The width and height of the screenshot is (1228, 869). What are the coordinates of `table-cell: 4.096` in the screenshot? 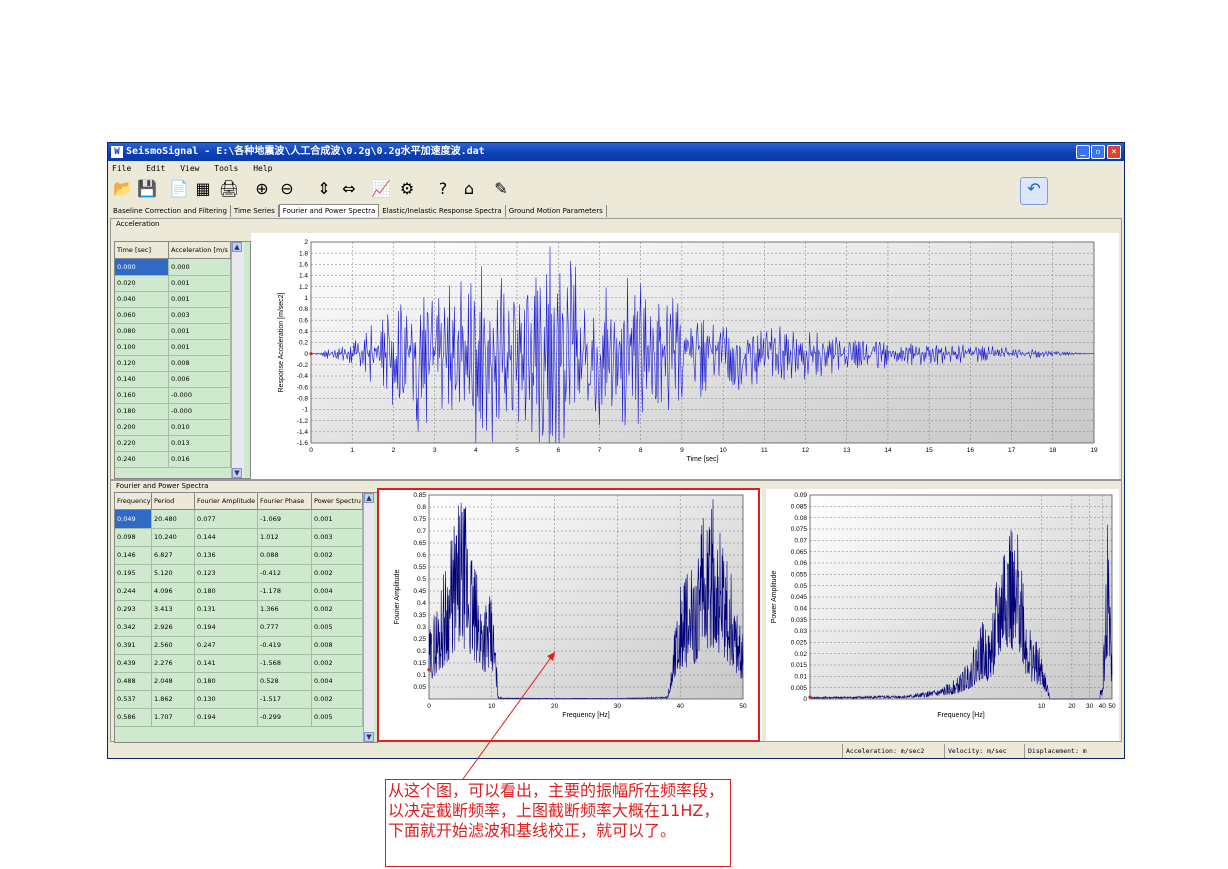 It's located at (173, 591).